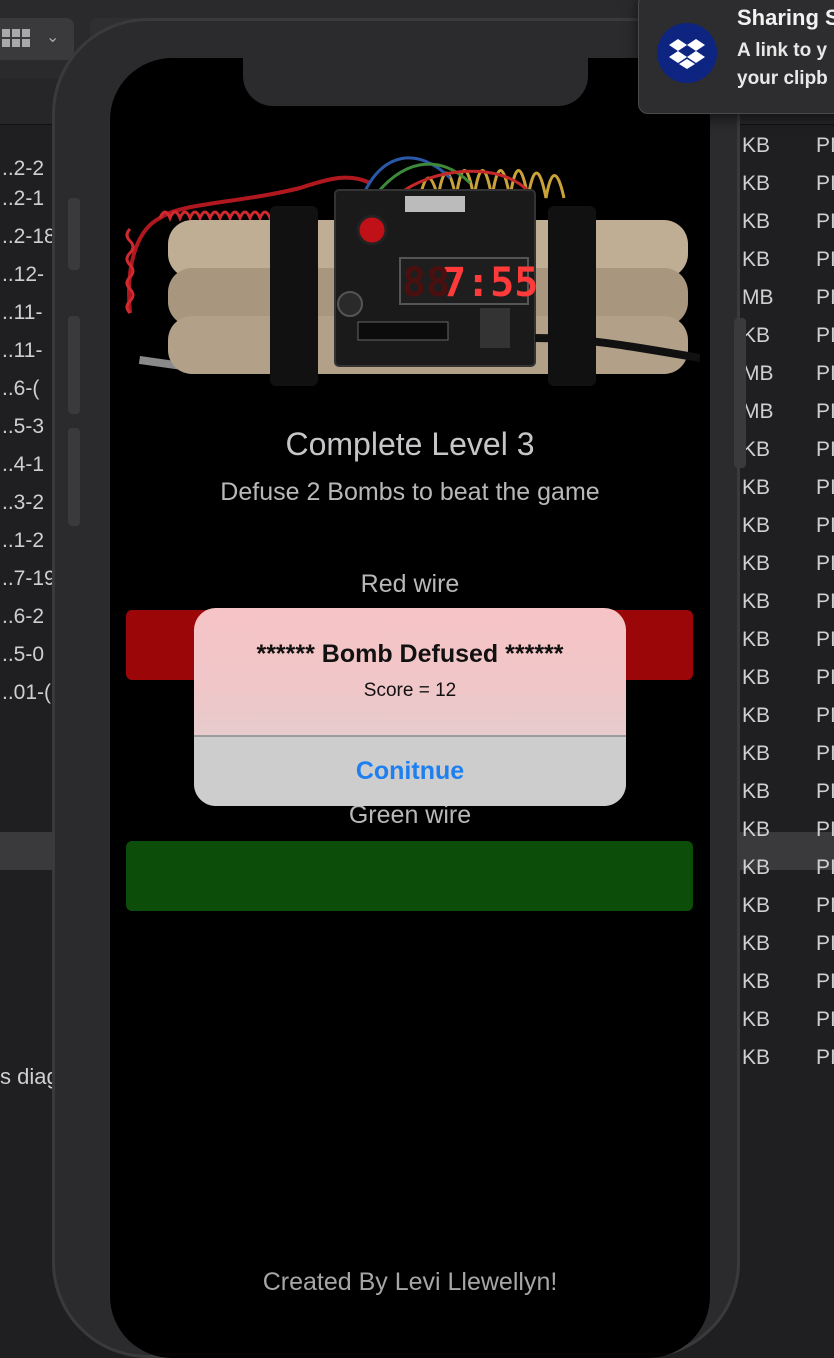  I want to click on mute-switch, so click(74, 234).